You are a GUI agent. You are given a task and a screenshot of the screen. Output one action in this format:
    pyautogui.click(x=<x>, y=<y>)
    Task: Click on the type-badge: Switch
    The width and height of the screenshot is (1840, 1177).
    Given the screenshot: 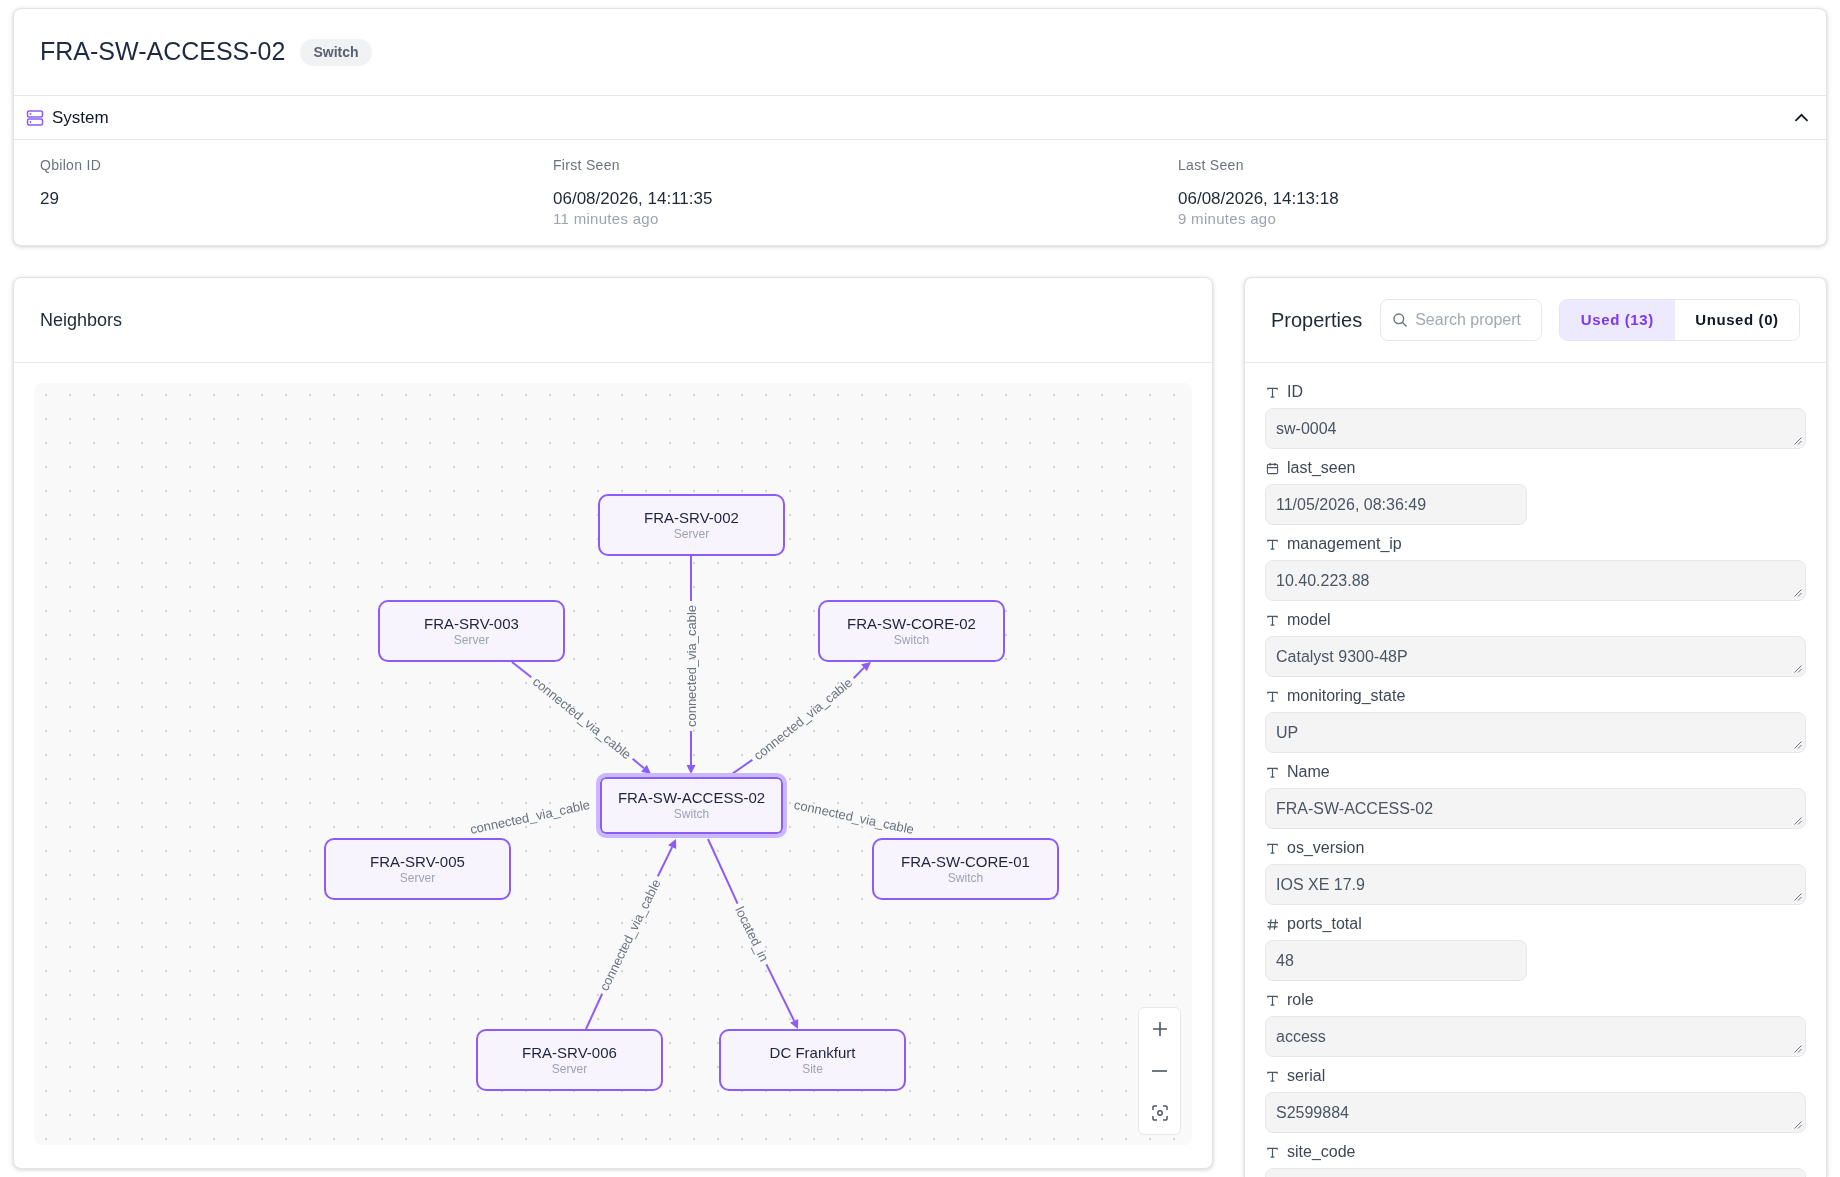 What is the action you would take?
    pyautogui.click(x=336, y=52)
    